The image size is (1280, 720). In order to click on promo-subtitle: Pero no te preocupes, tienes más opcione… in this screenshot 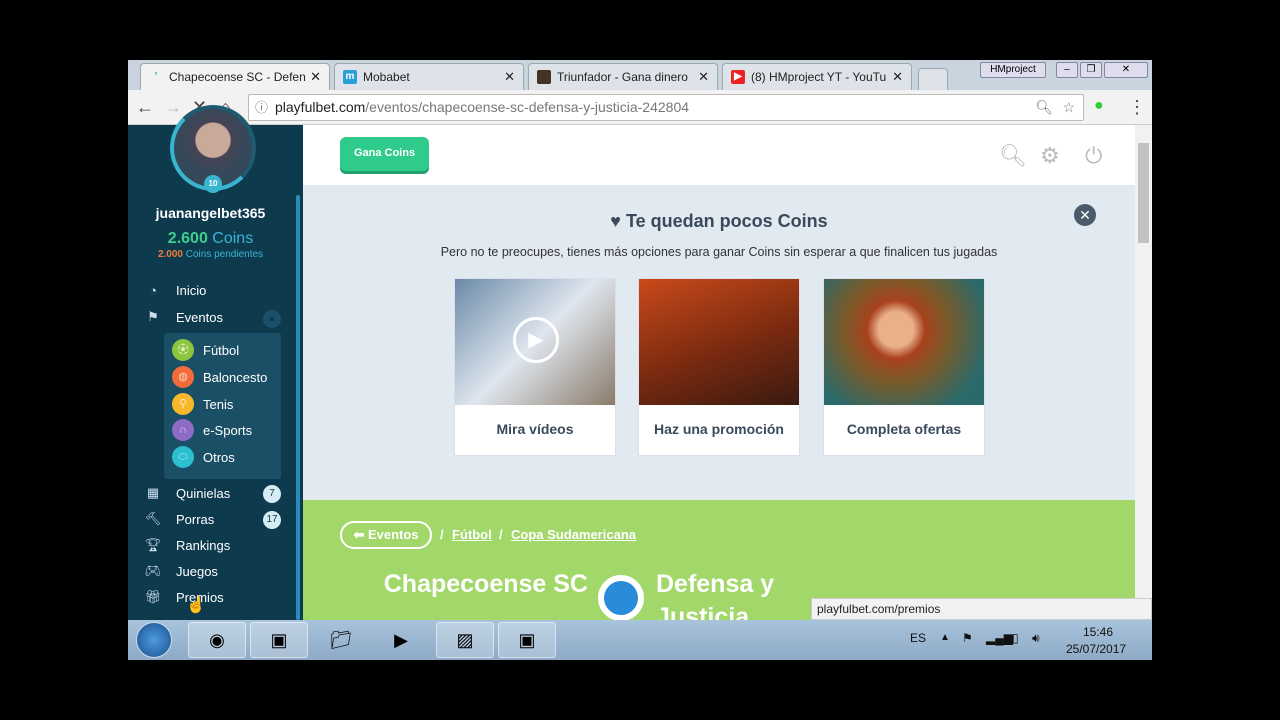, I will do `click(719, 252)`.